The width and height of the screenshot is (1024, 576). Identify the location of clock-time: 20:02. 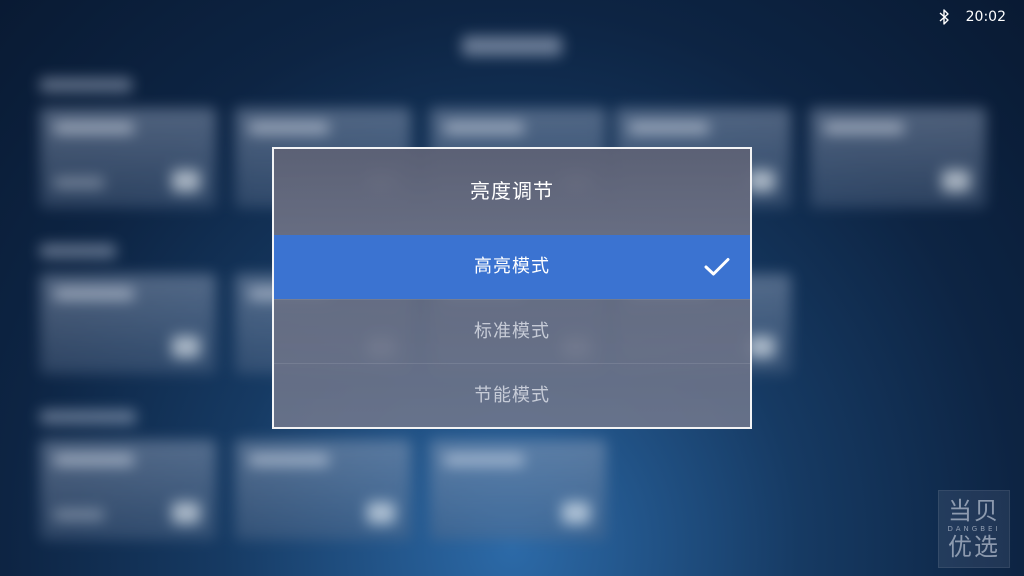
(985, 17).